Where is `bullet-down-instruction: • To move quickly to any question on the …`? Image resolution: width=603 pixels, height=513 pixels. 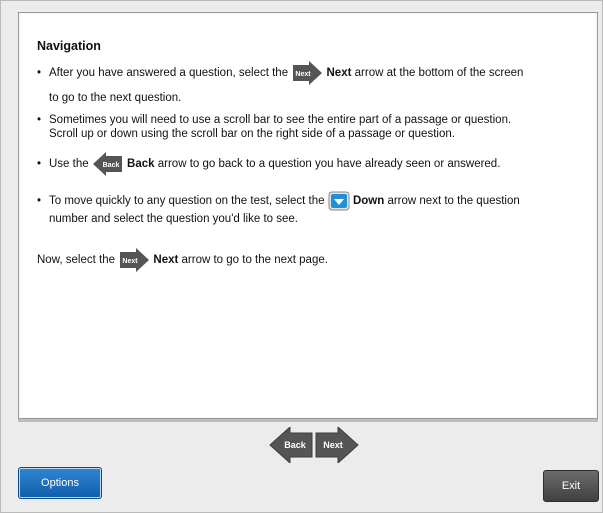 bullet-down-instruction: • To move quickly to any question on the … is located at coordinates (278, 201).